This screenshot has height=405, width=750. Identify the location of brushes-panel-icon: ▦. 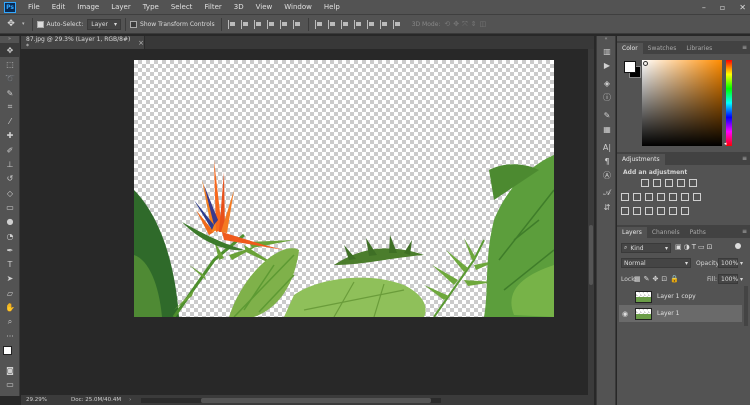
(607, 129).